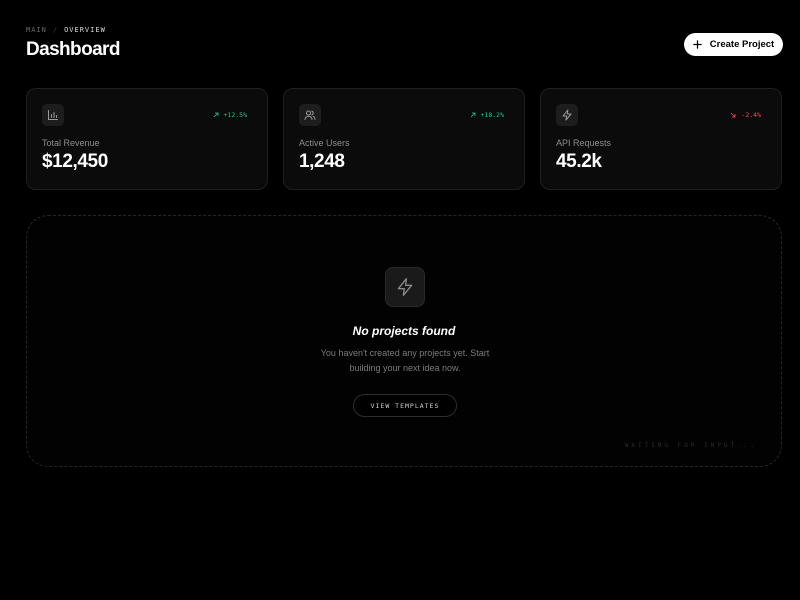 The height and width of the screenshot is (600, 800). I want to click on breadcrumb-overview: OVERVIEW, so click(85, 30).